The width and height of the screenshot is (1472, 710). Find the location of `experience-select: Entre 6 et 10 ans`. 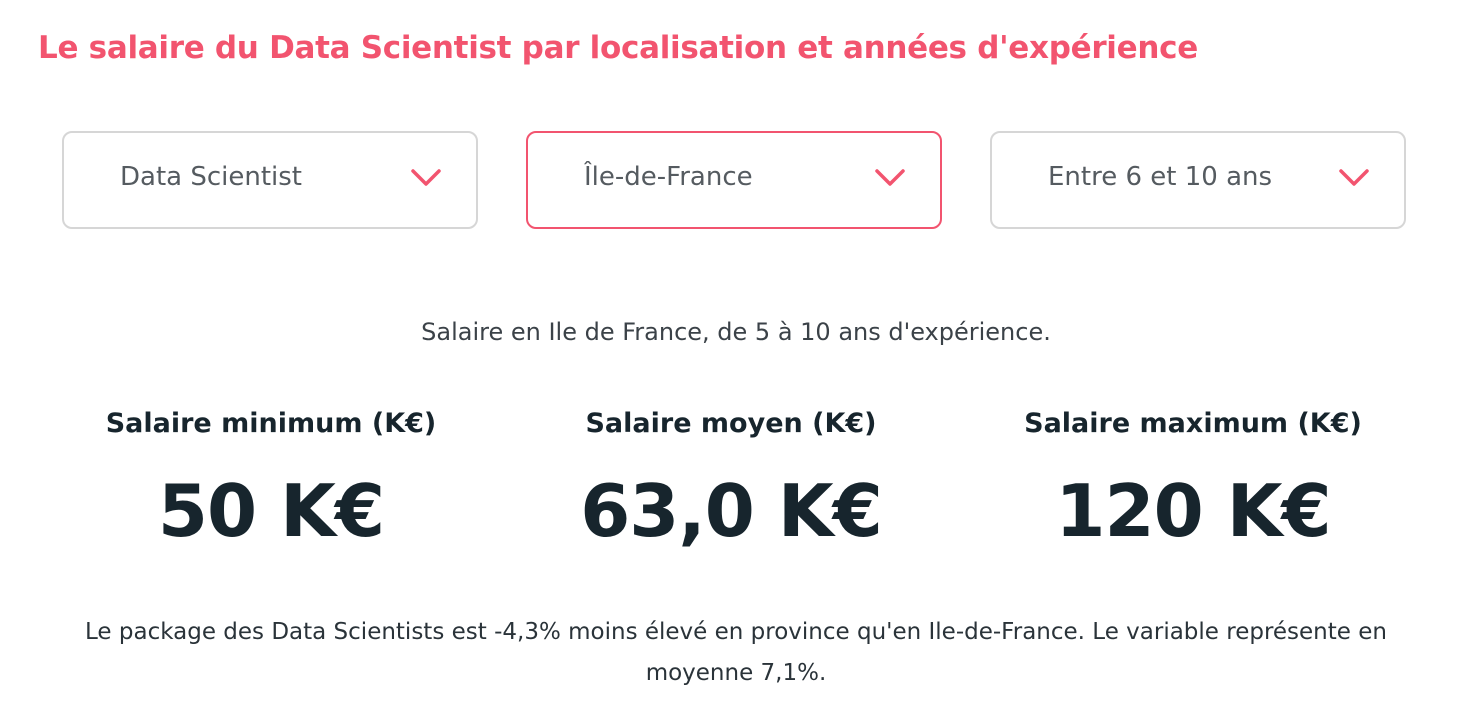

experience-select: Entre 6 et 10 ans is located at coordinates (1198, 180).